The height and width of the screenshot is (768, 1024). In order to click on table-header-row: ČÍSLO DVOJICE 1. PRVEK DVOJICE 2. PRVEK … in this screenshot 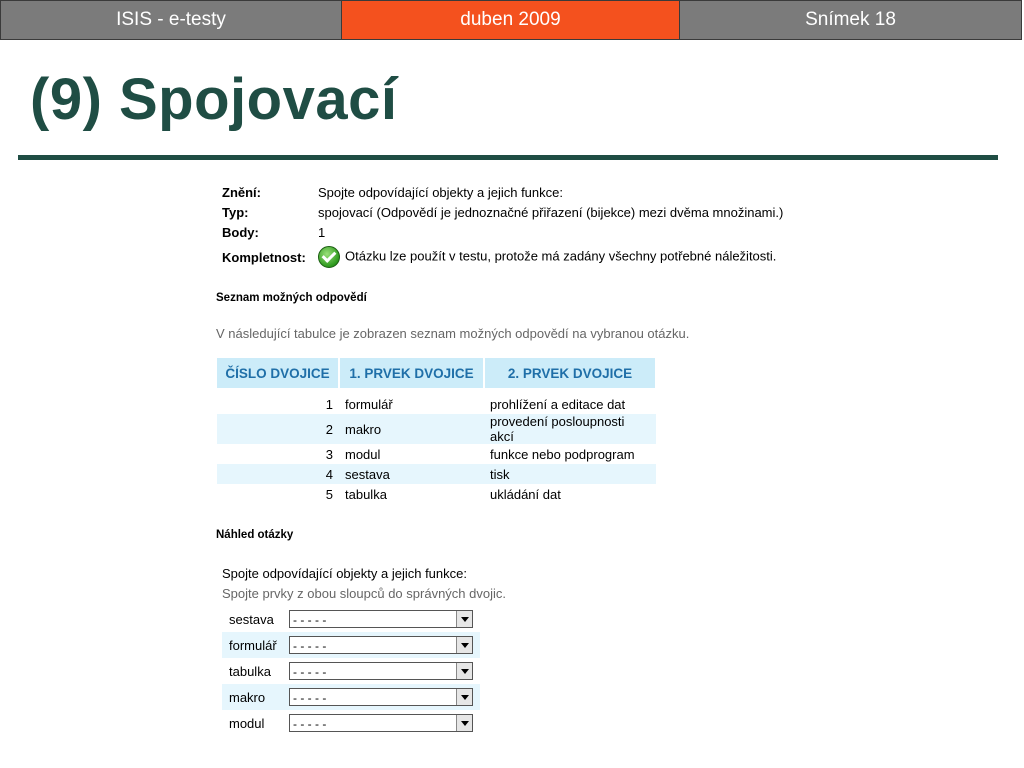, I will do `click(437, 373)`.